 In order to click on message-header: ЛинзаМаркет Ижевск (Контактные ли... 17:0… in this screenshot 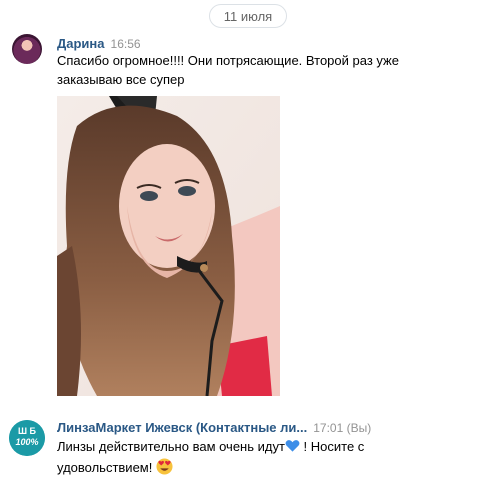, I will do `click(214, 427)`.